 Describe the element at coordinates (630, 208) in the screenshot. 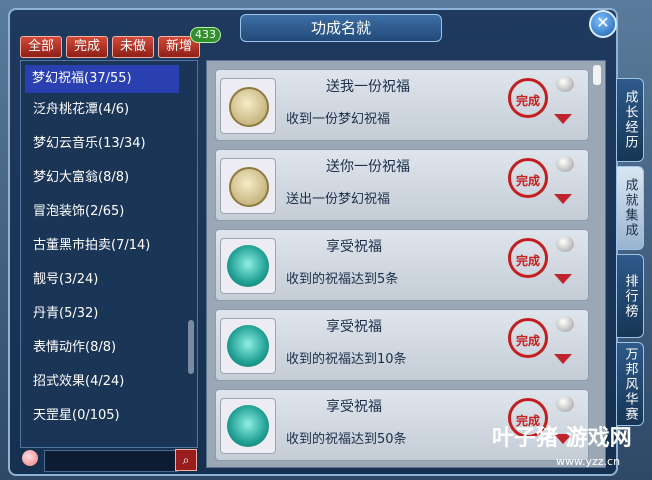

I see `side-tab-achievements: 成就集成` at that location.